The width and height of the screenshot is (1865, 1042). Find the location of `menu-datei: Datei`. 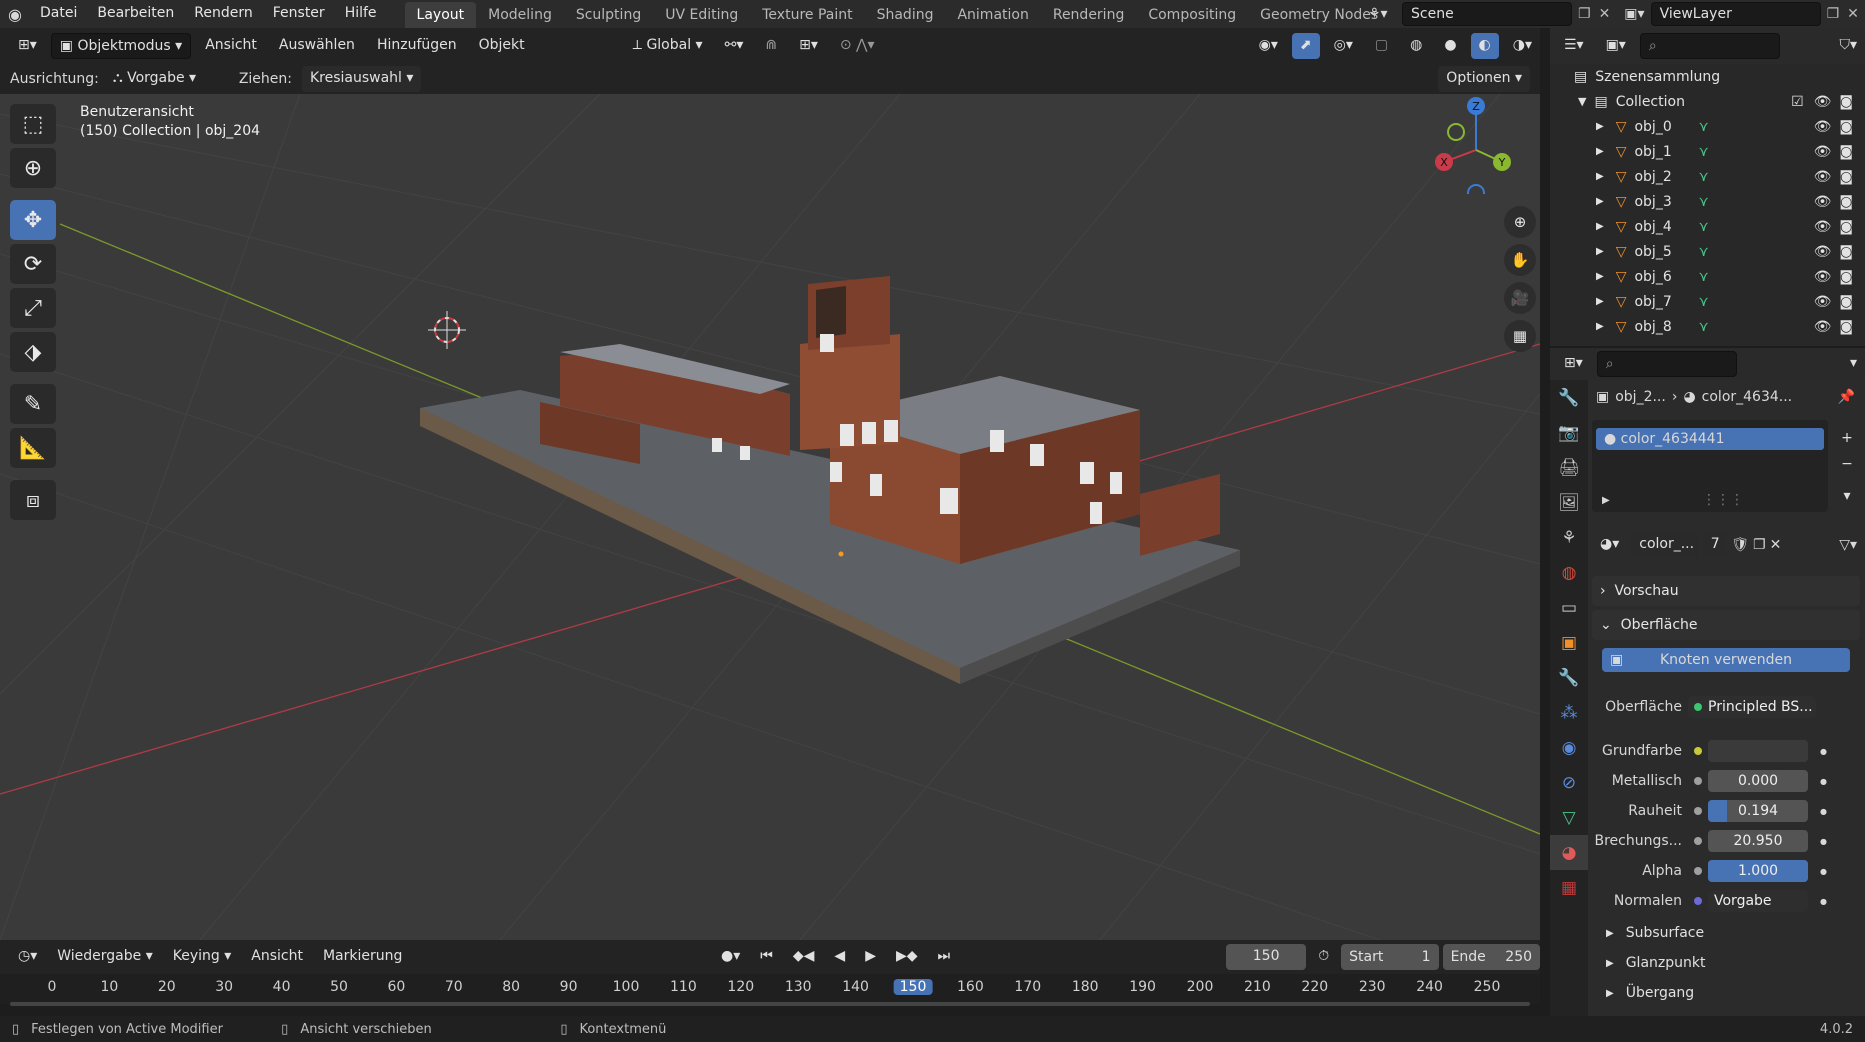

menu-datei: Datei is located at coordinates (58, 14).